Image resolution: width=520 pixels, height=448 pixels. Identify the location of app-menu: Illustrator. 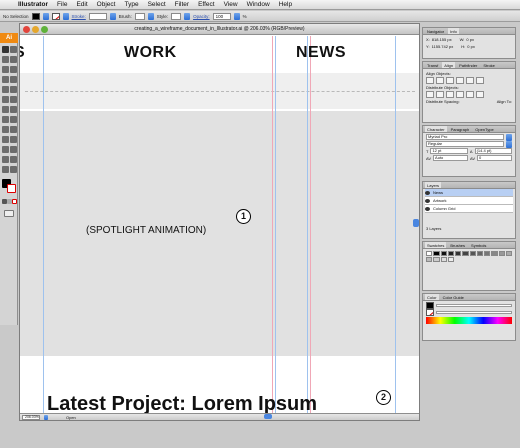
(33, 4).